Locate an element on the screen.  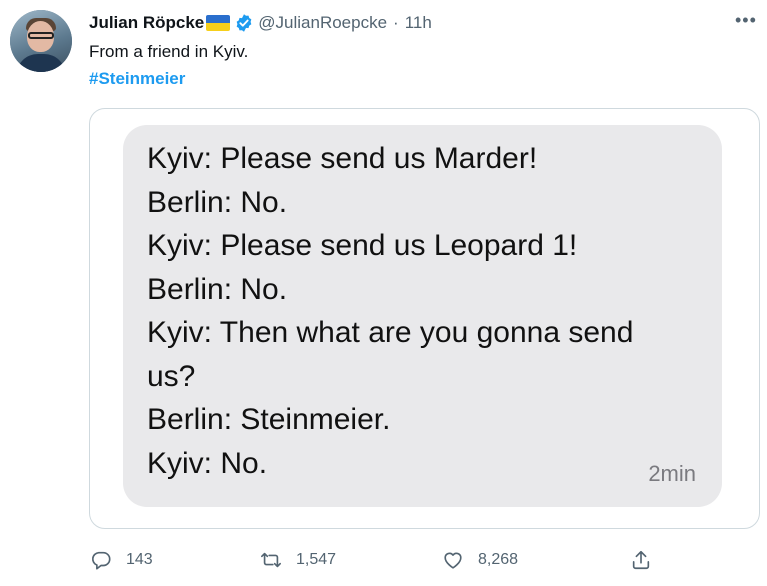
retweet-button: 1,547 is located at coordinates (298, 560).